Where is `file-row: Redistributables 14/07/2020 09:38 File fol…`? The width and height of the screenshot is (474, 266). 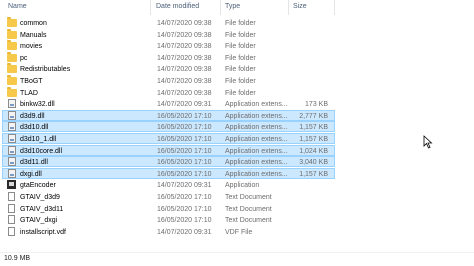
file-row: Redistributables 14/07/2020 09:38 File fol… is located at coordinates (168, 68).